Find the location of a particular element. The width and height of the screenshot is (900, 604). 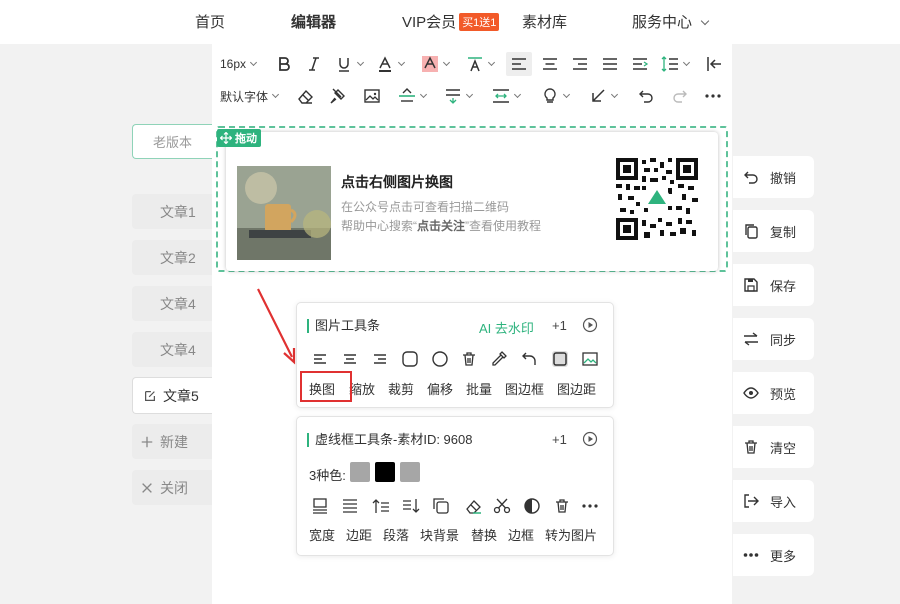

arrow-insert-button is located at coordinates (604, 96).